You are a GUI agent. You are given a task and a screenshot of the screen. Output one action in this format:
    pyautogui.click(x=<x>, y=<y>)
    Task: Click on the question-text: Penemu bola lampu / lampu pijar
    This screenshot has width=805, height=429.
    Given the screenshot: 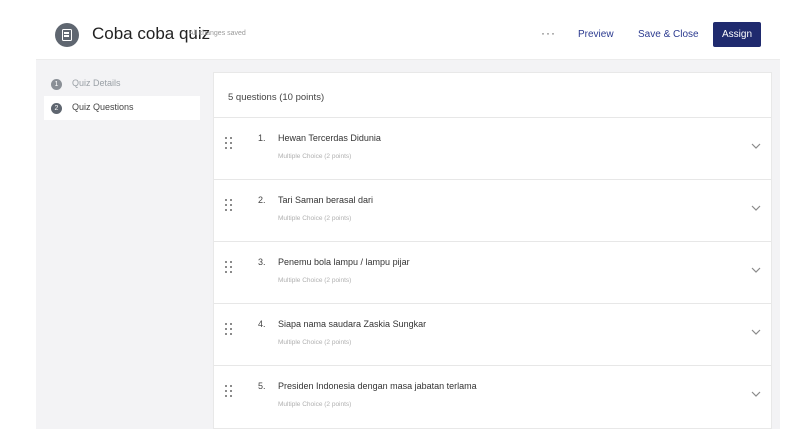 What is the action you would take?
    pyautogui.click(x=344, y=262)
    